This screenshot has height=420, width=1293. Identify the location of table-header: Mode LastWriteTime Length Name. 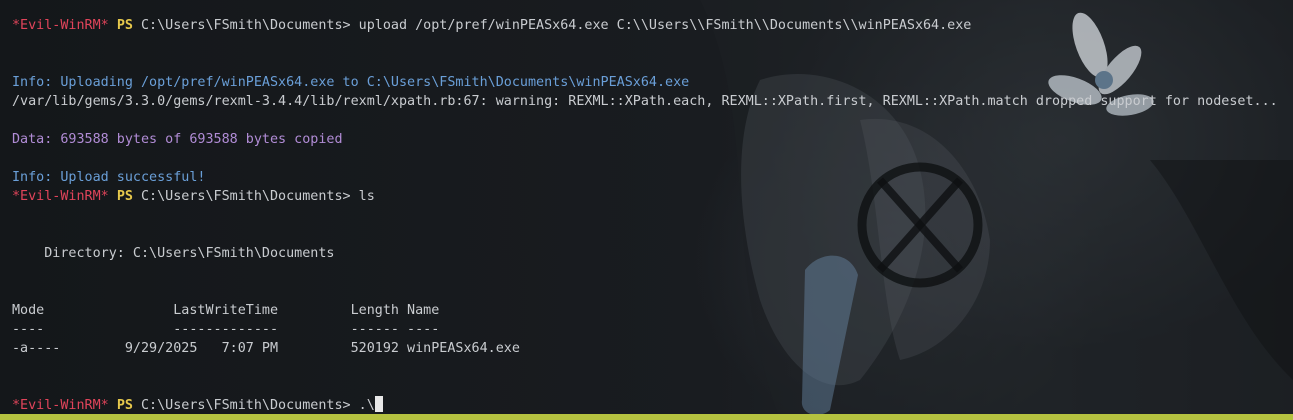
(226, 310).